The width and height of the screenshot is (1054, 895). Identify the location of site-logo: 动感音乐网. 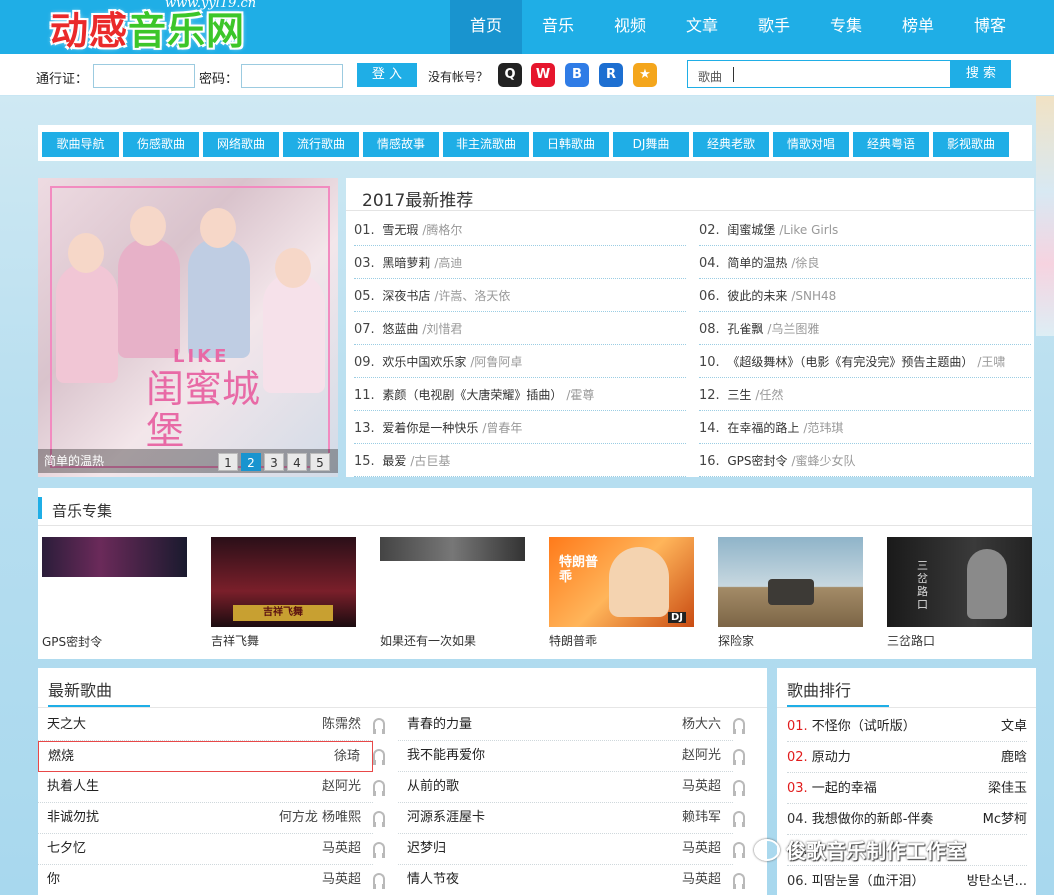
(147, 31).